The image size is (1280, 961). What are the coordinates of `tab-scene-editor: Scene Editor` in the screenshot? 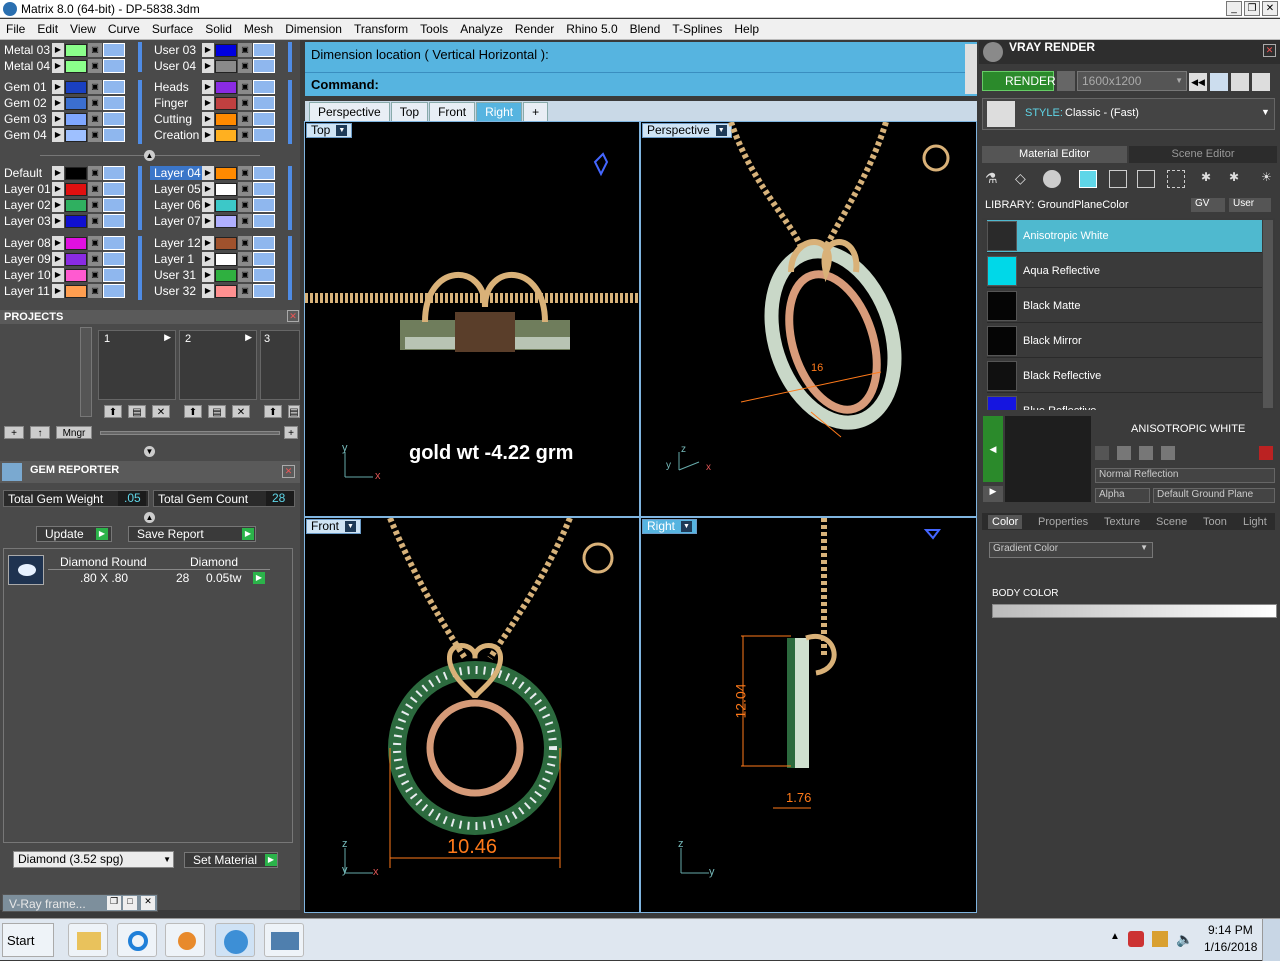 It's located at (1203, 154).